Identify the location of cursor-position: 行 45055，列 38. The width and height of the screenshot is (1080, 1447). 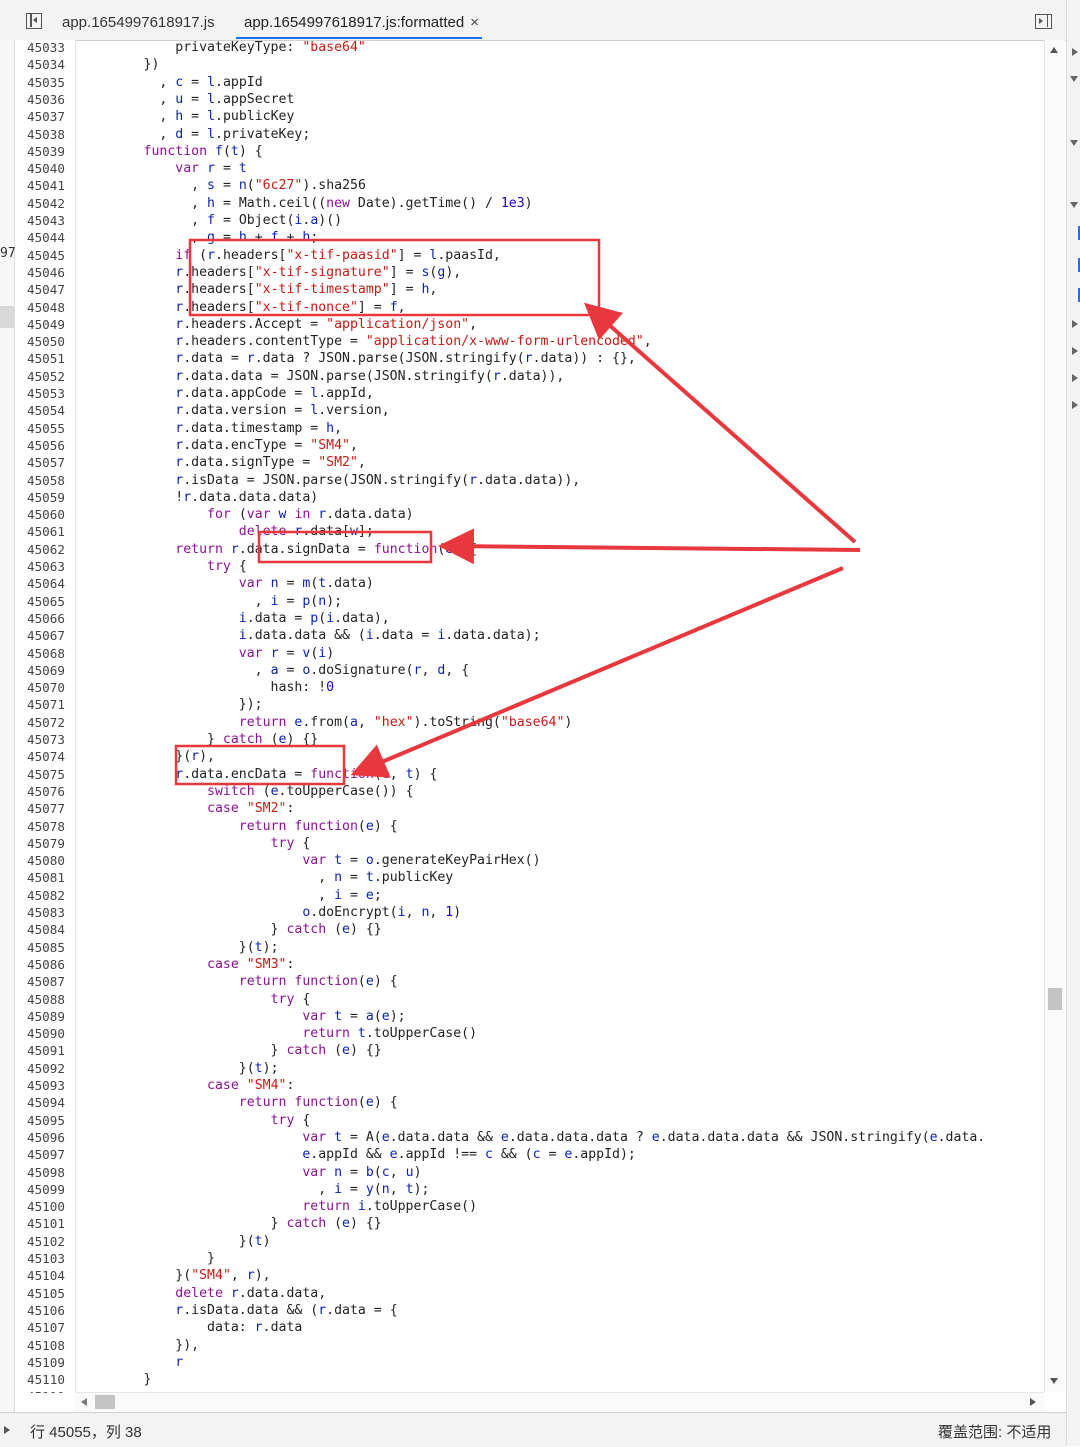
(86, 1431).